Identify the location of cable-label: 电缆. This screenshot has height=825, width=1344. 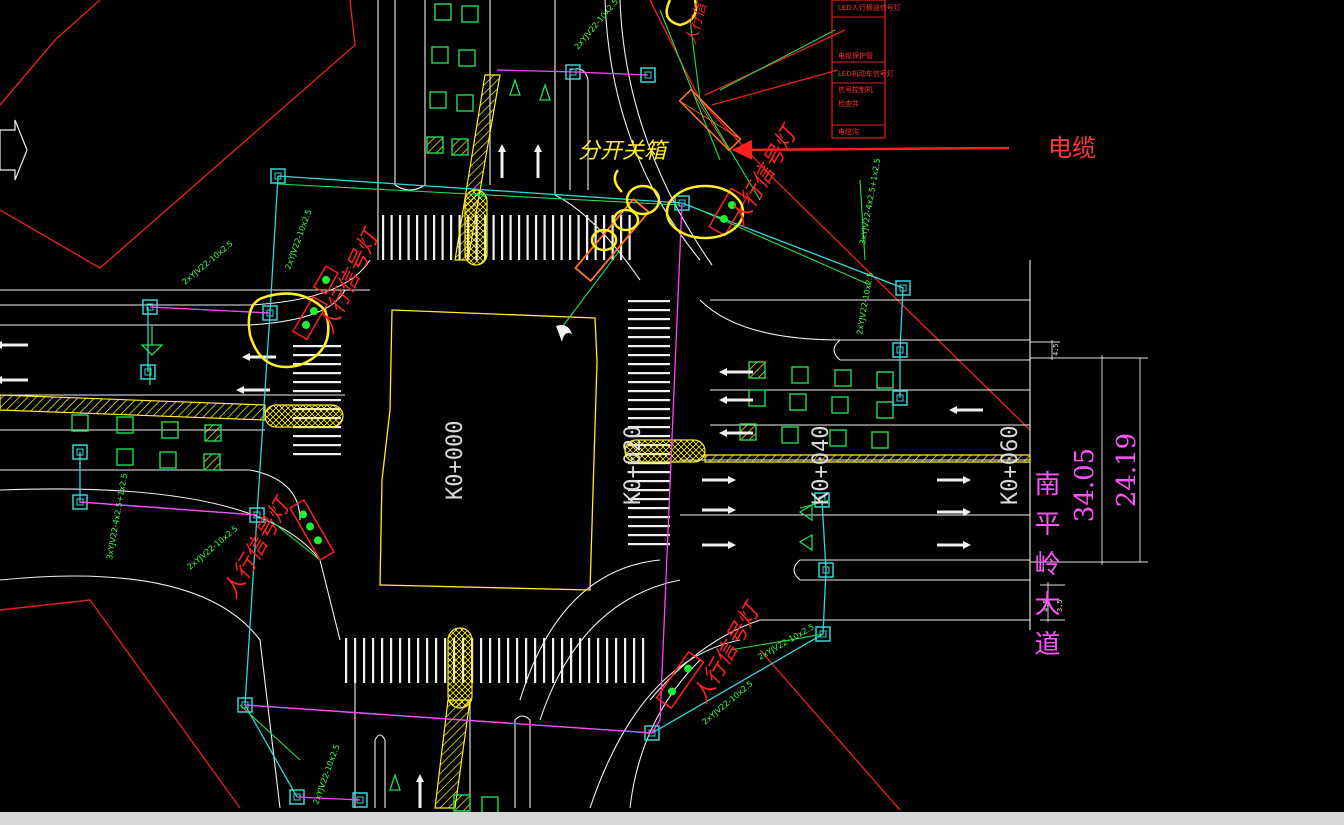
(1072, 148).